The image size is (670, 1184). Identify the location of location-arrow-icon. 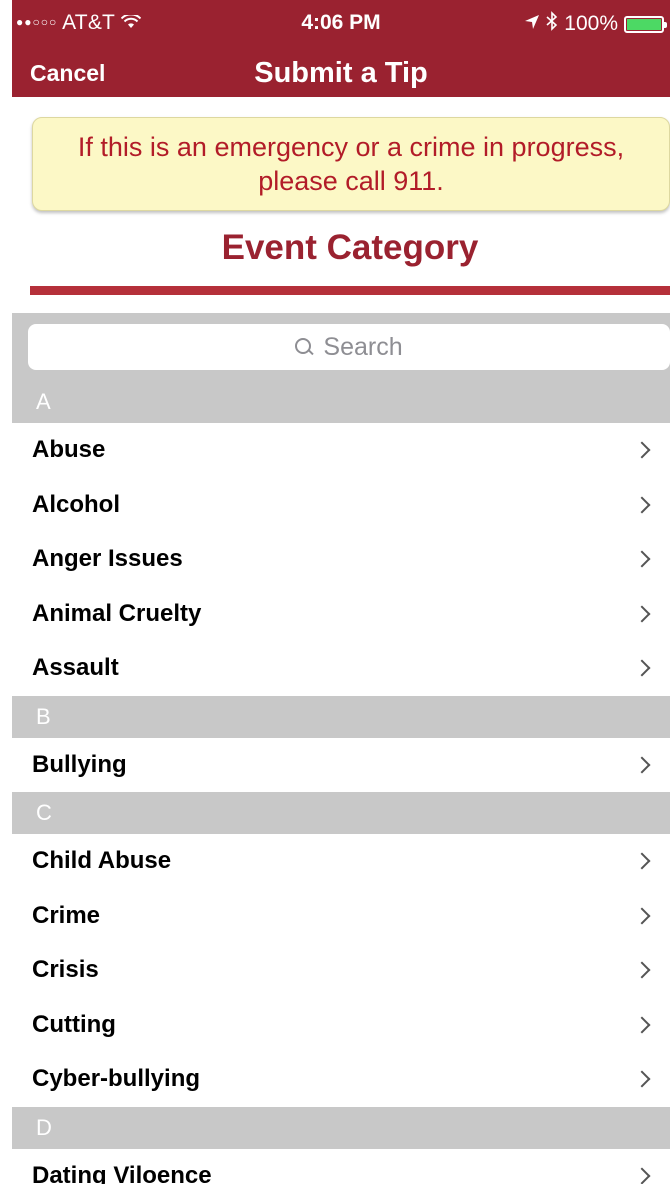
(532, 24).